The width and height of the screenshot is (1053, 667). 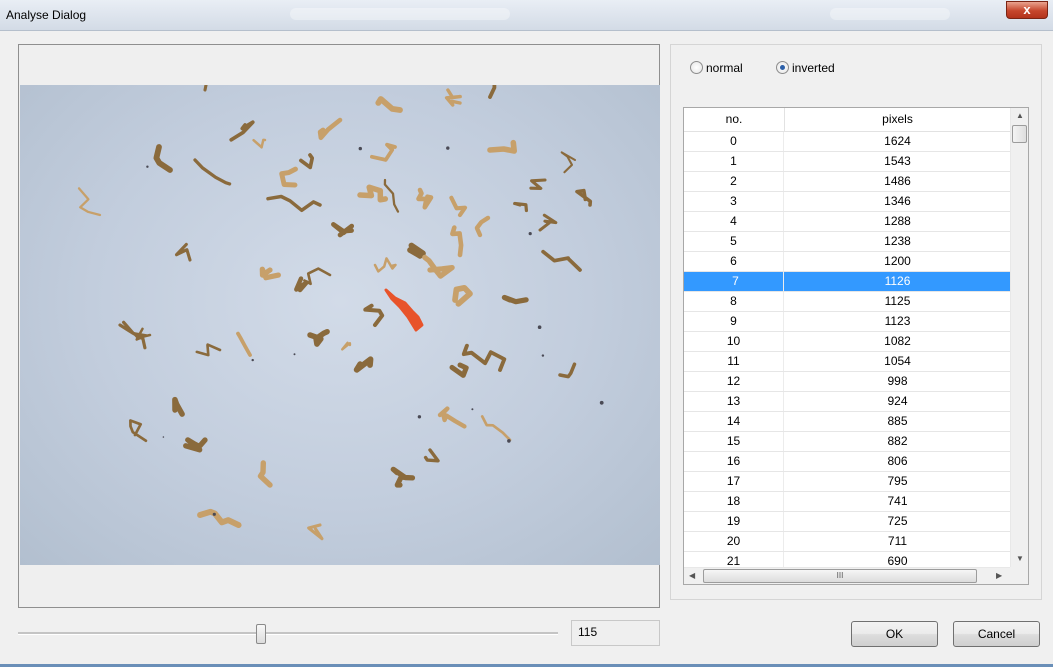 I want to click on cell-no: 13, so click(x=734, y=401).